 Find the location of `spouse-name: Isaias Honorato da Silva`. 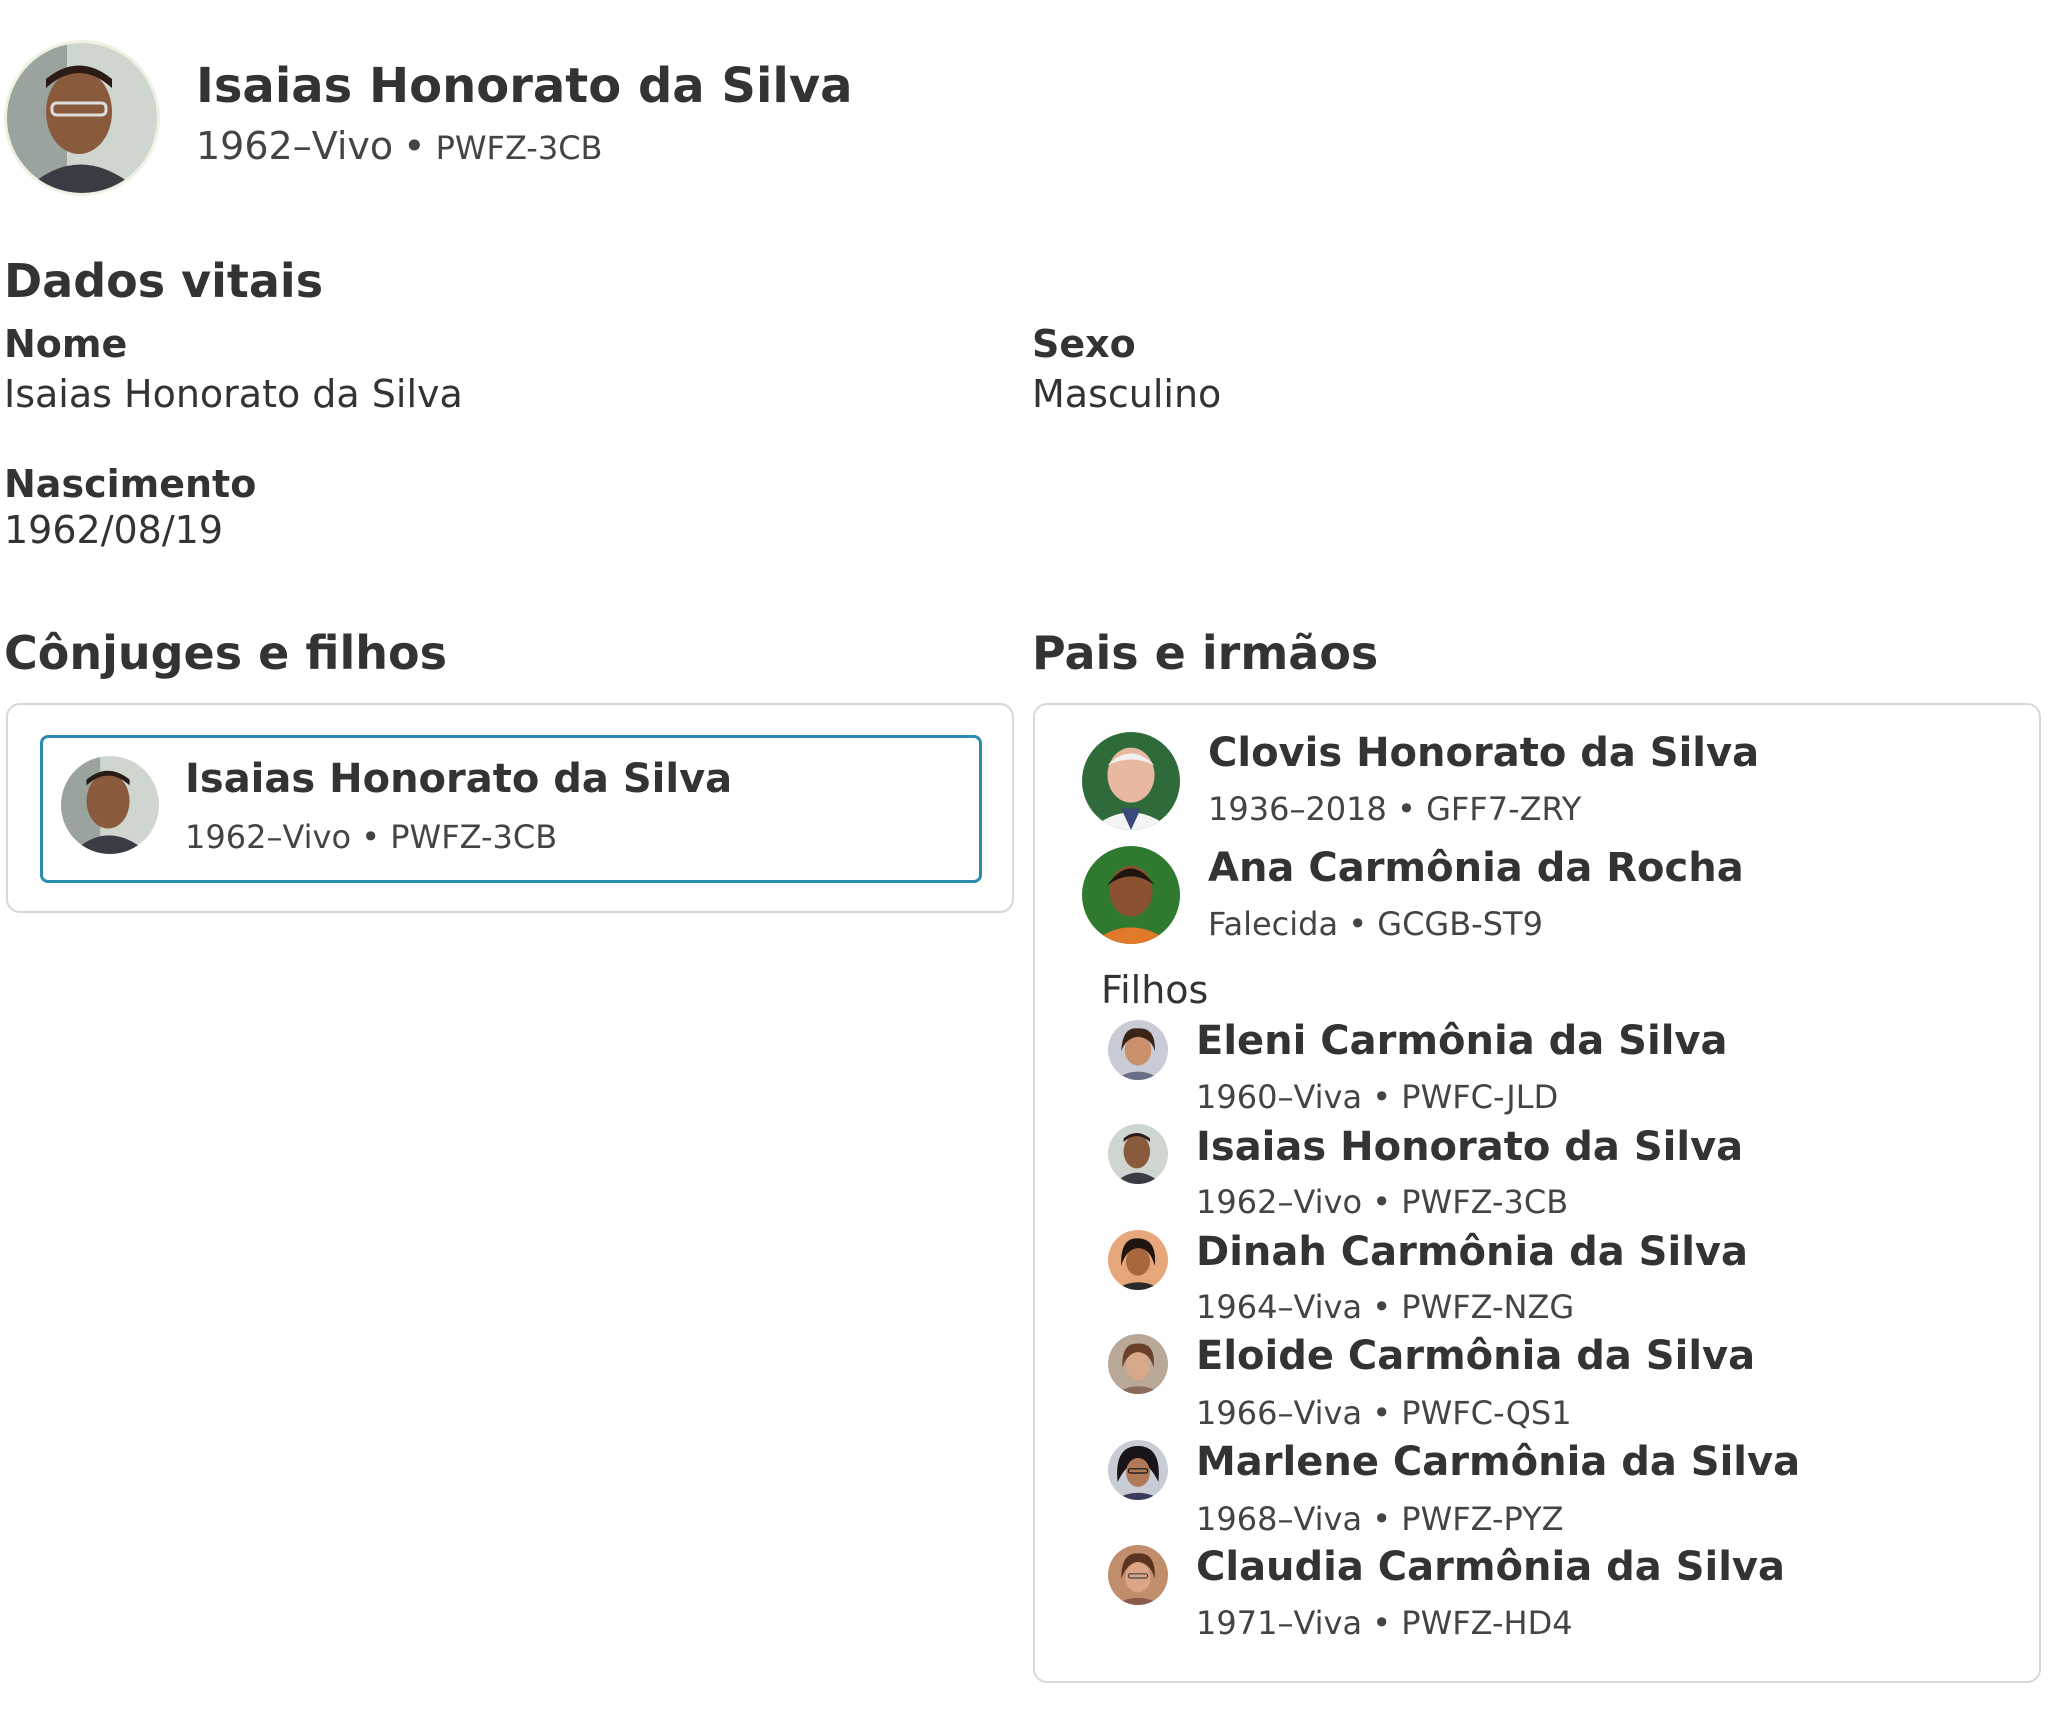

spouse-name: Isaias Honorato da Silva is located at coordinates (459, 779).